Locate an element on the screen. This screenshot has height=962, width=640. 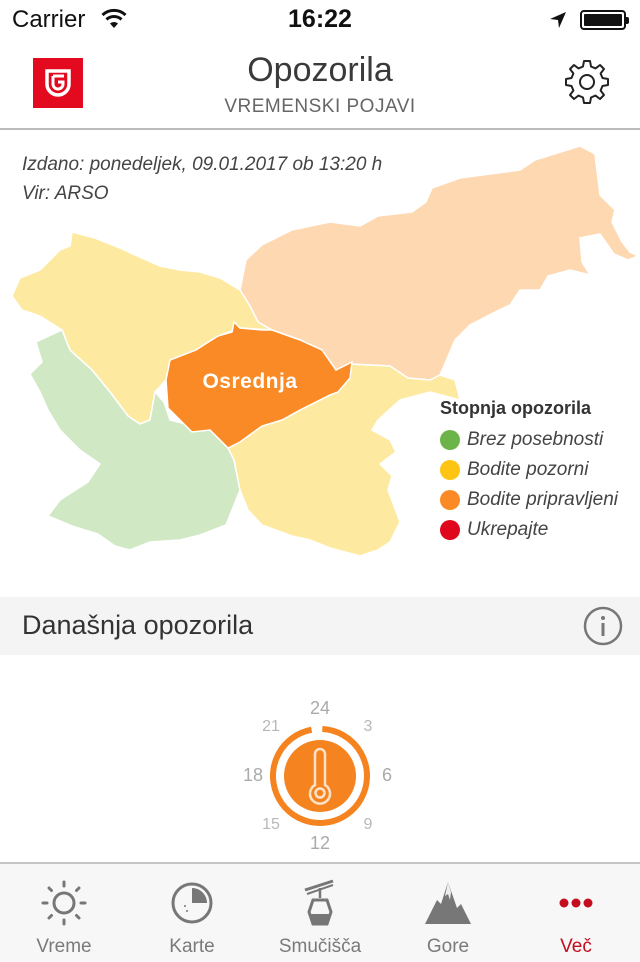
legend-dot-green is located at coordinates (450, 440).